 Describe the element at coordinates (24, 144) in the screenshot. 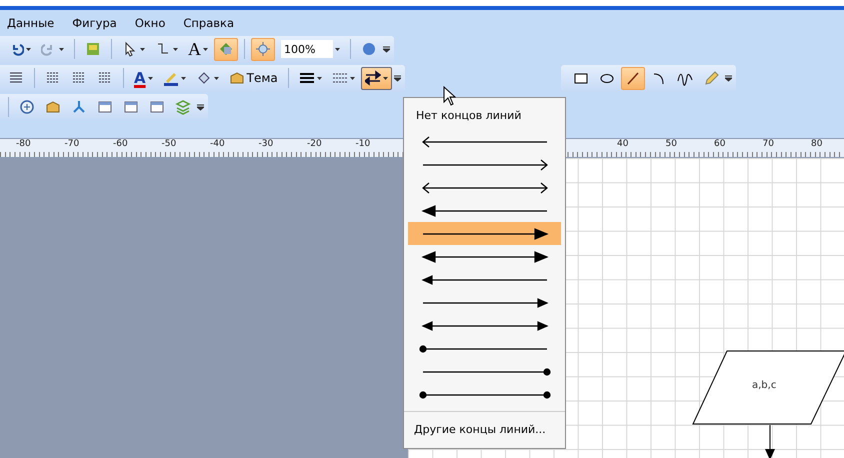

I see `ruler-label: -80` at that location.